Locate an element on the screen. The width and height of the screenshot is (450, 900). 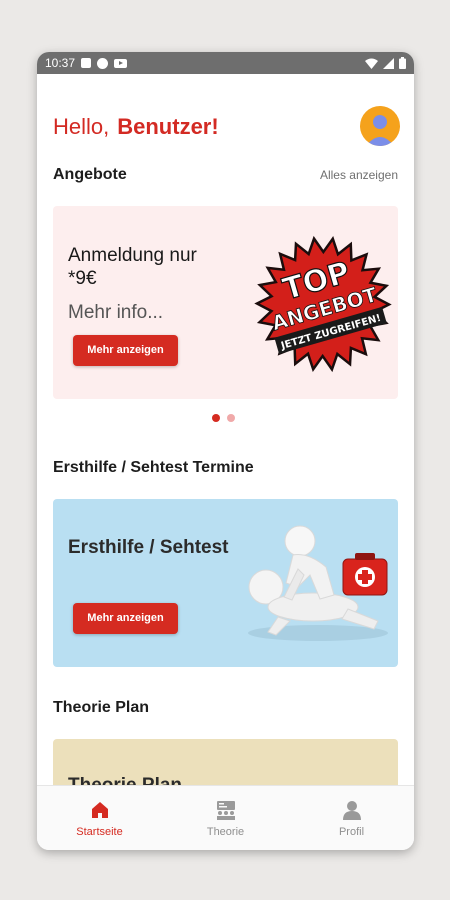
wifi-icon is located at coordinates (371, 63).